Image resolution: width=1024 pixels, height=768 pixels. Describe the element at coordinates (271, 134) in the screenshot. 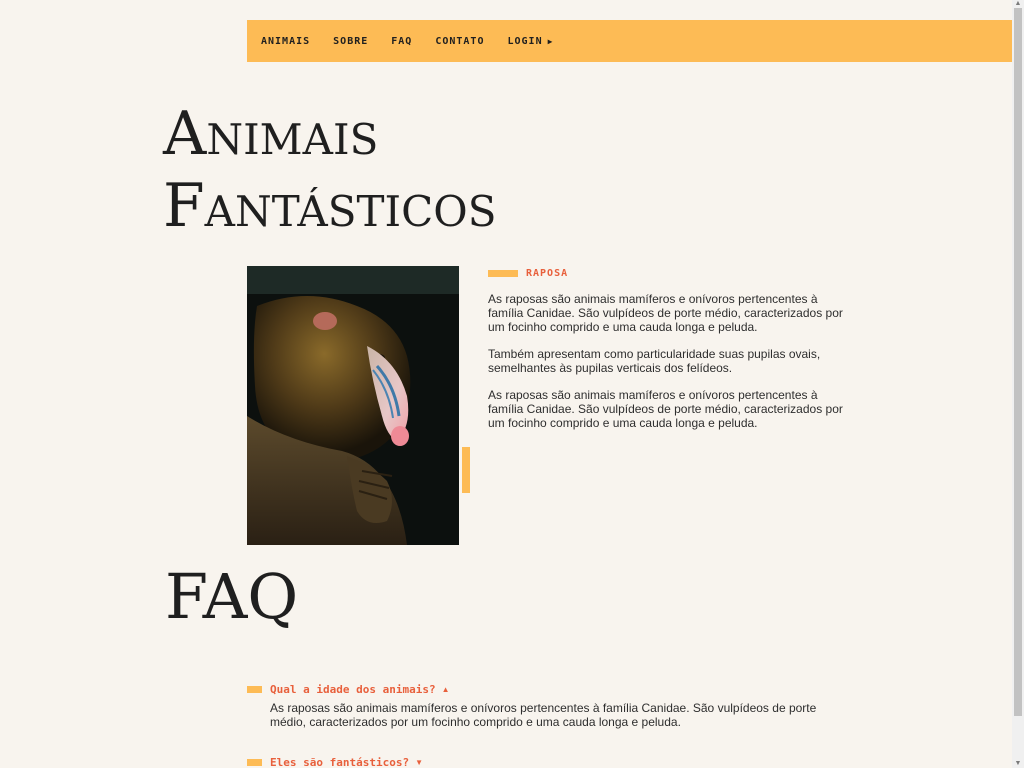

I see `page-title-line-1: Animais` at that location.